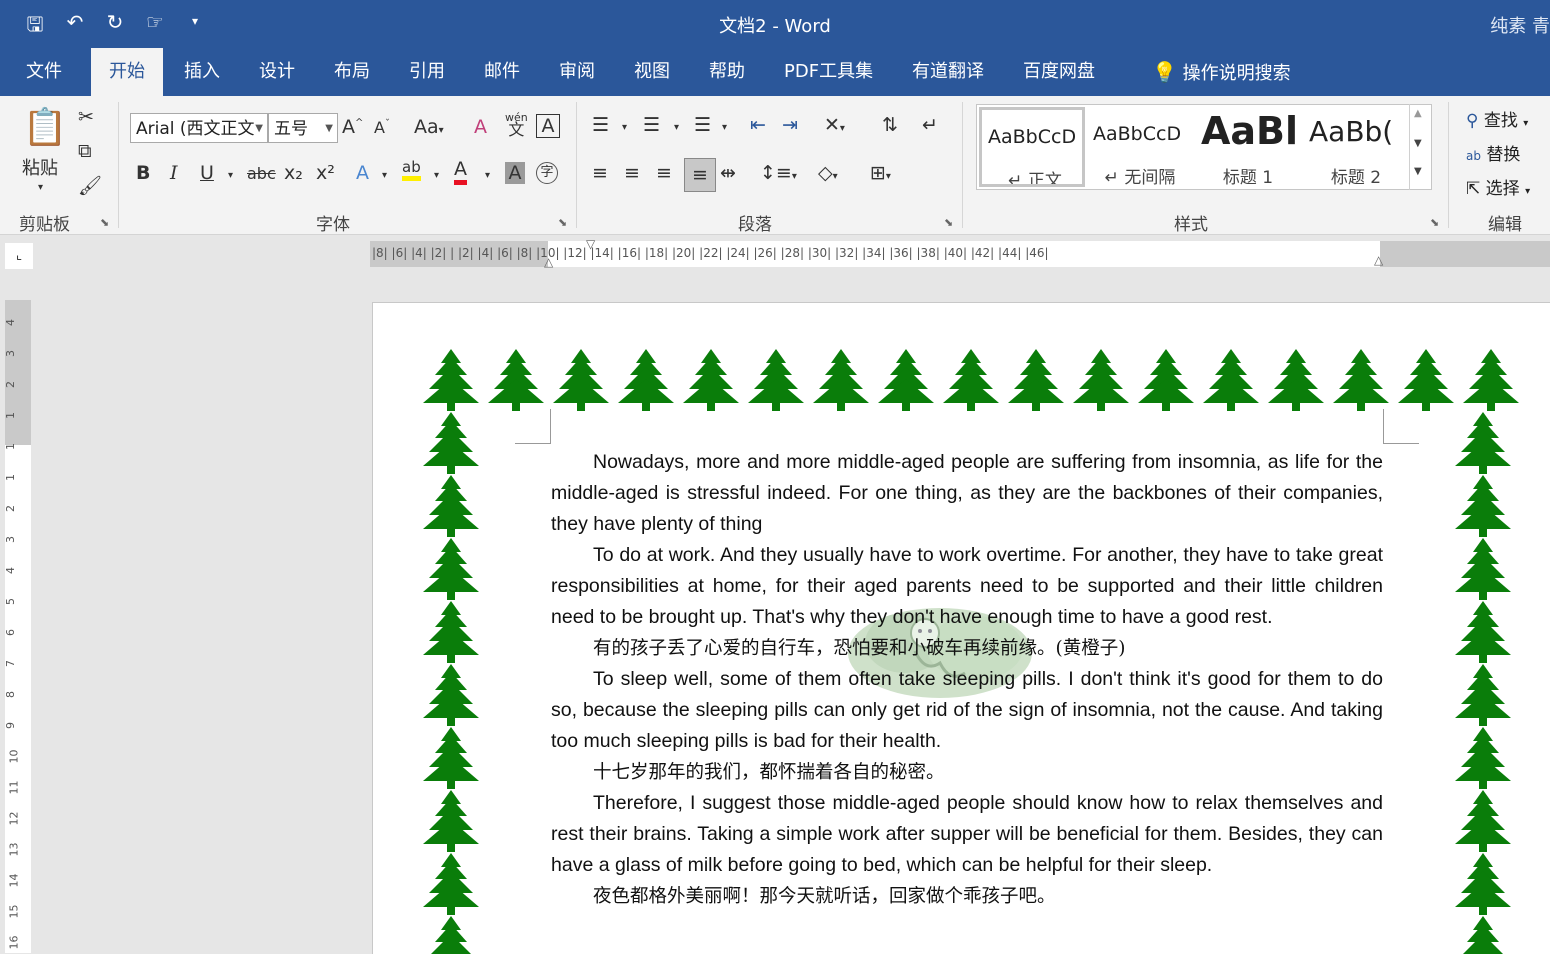 This screenshot has width=1550, height=954. What do you see at coordinates (548, 262) in the screenshot?
I see `hanging-indent-marker: △` at bounding box center [548, 262].